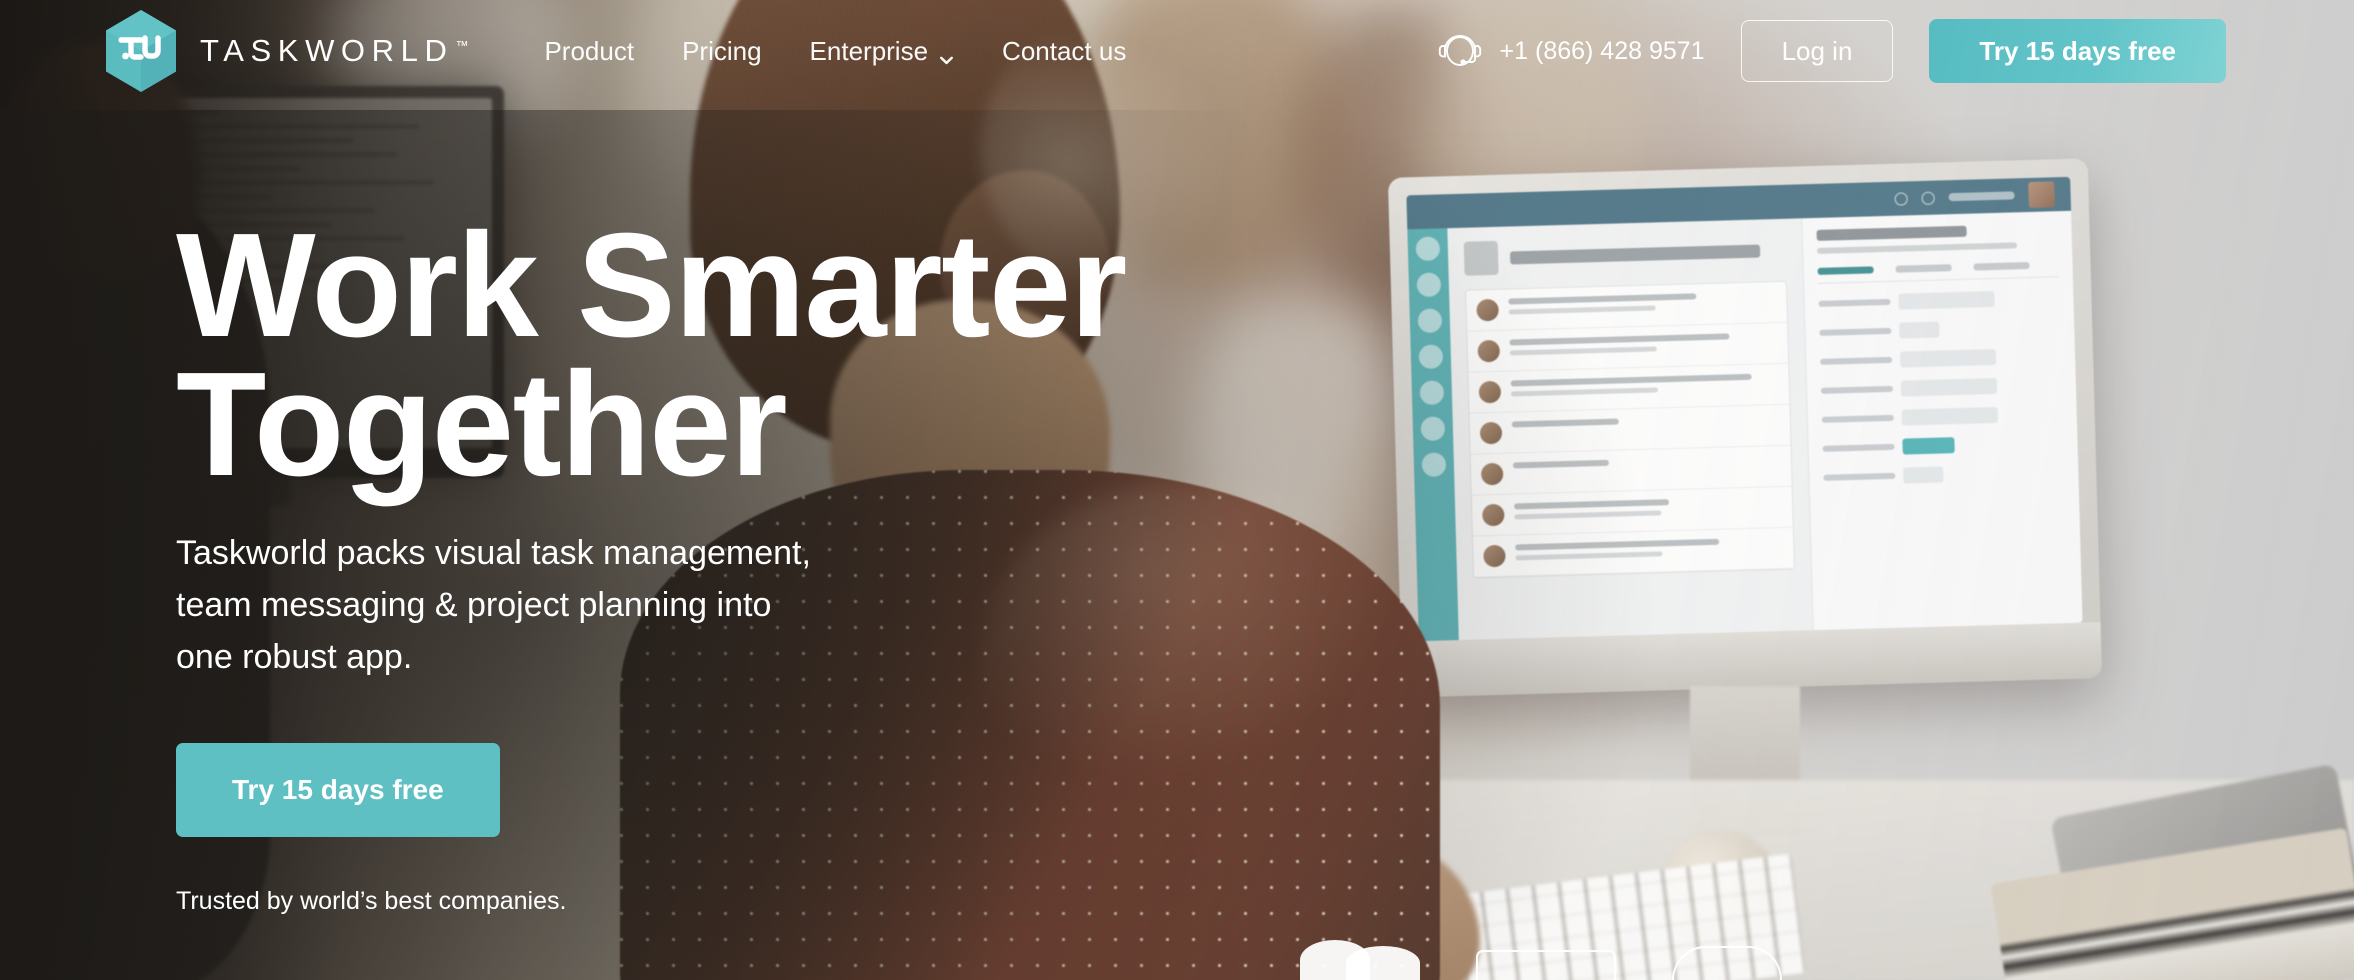 The width and height of the screenshot is (2354, 980). I want to click on nav-item-pricing-label: Pricing, so click(722, 50).